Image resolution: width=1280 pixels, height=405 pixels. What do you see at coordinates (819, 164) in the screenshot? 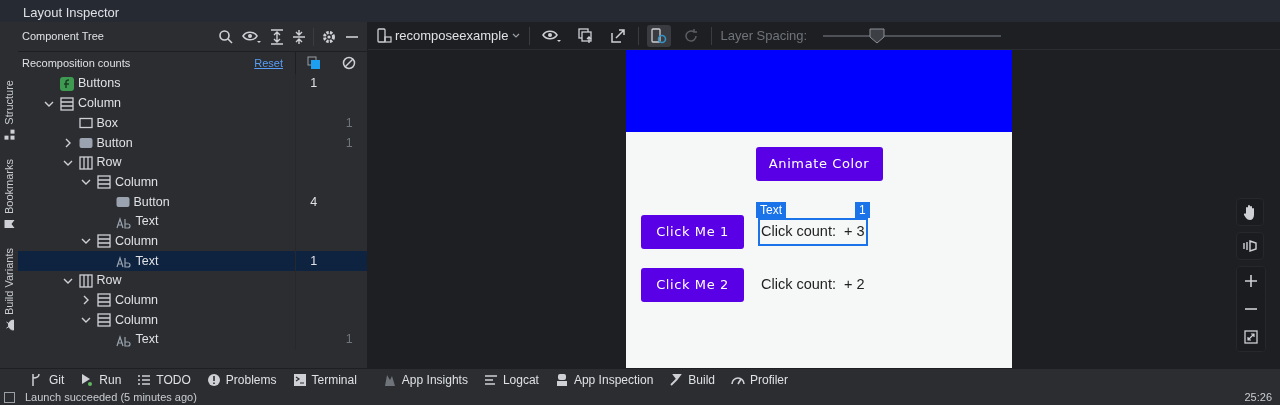
I see `animate-color-button: Animate Color` at bounding box center [819, 164].